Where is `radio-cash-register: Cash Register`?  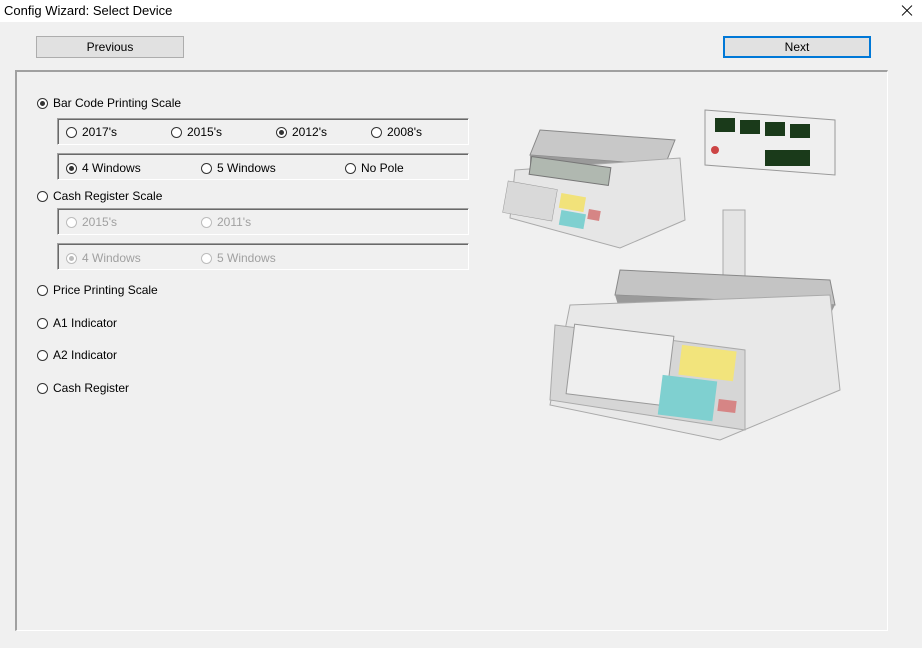
radio-cash-register: Cash Register is located at coordinates (83, 388).